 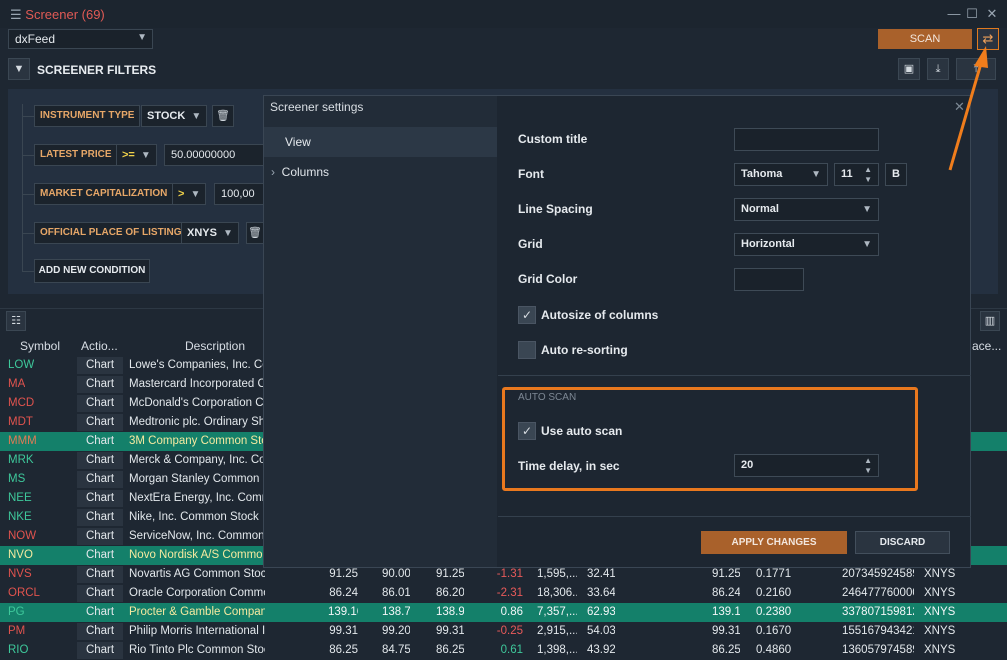 I want to click on save-icon: ▣, so click(x=909, y=69).